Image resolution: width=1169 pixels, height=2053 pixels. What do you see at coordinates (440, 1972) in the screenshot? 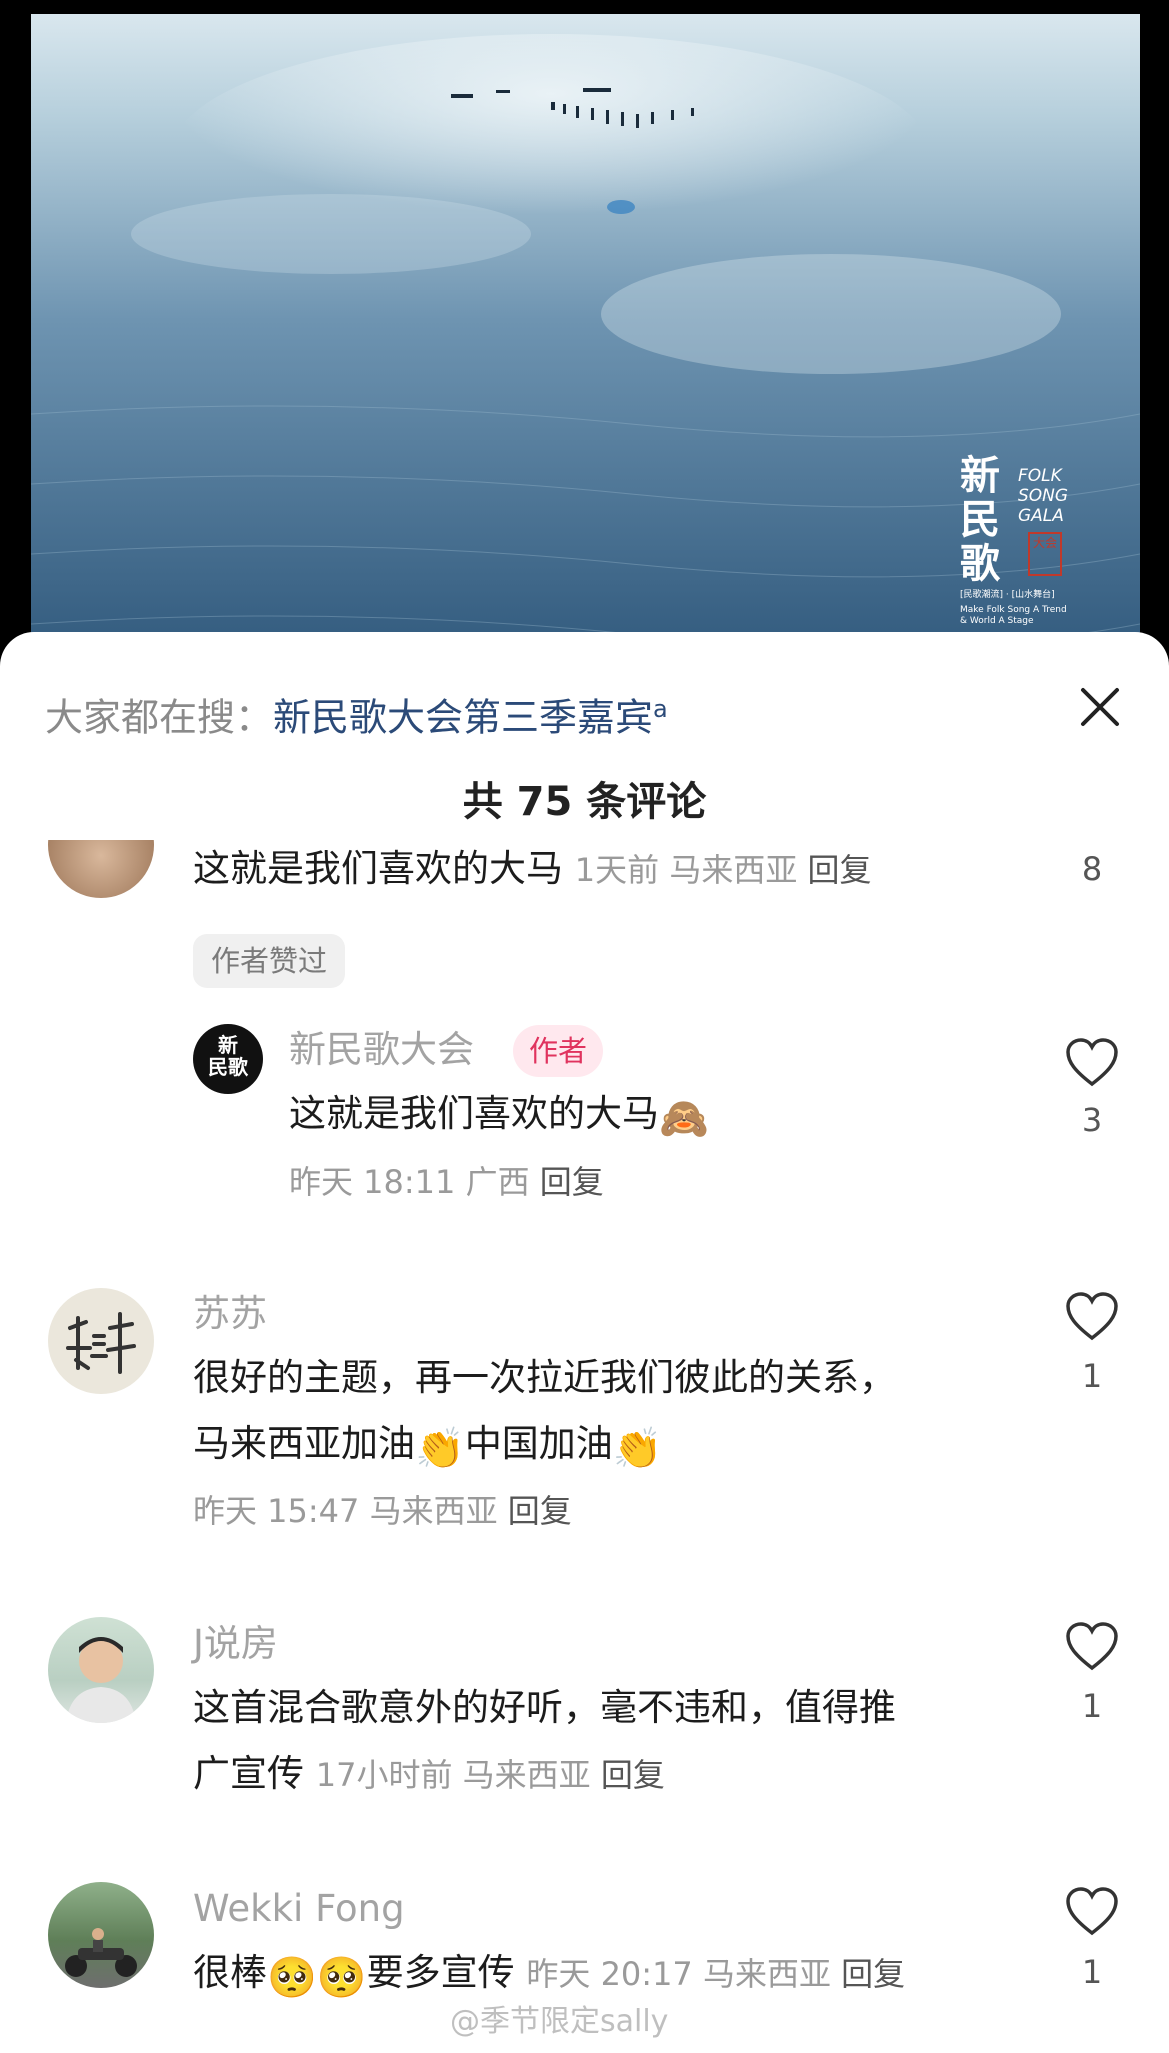
I see `comment-body: 要多宣传` at bounding box center [440, 1972].